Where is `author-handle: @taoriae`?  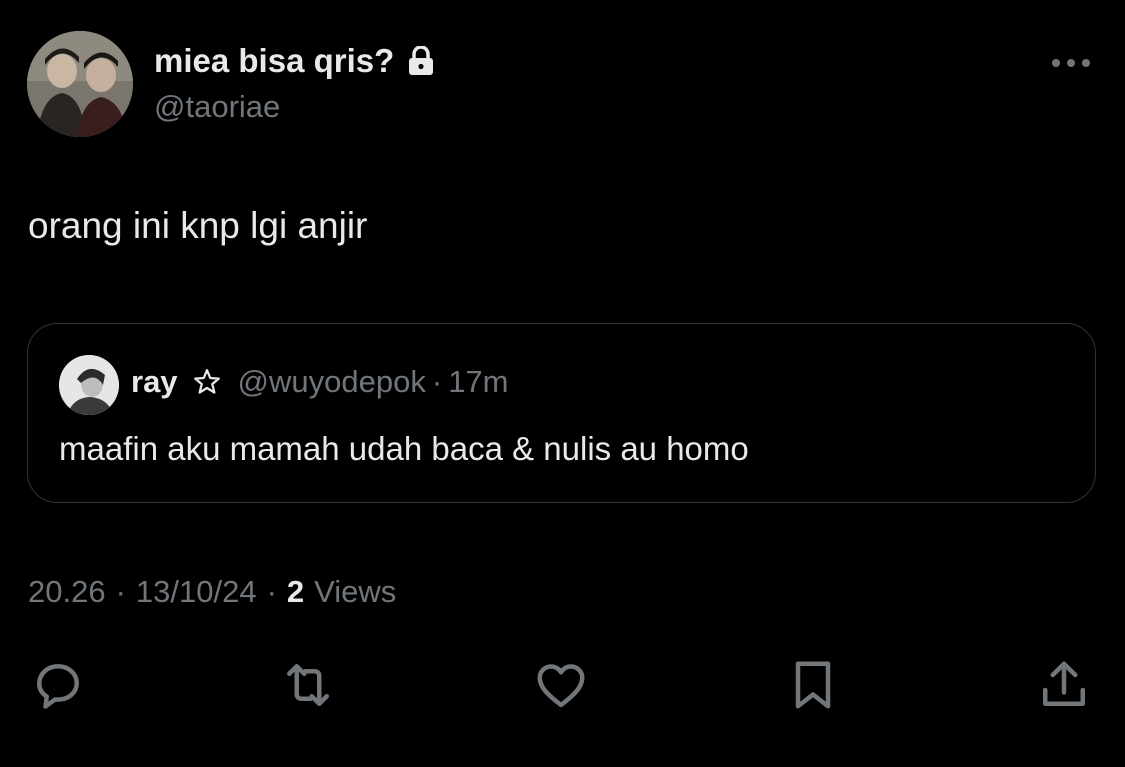
author-handle: @taoriae is located at coordinates (217, 107).